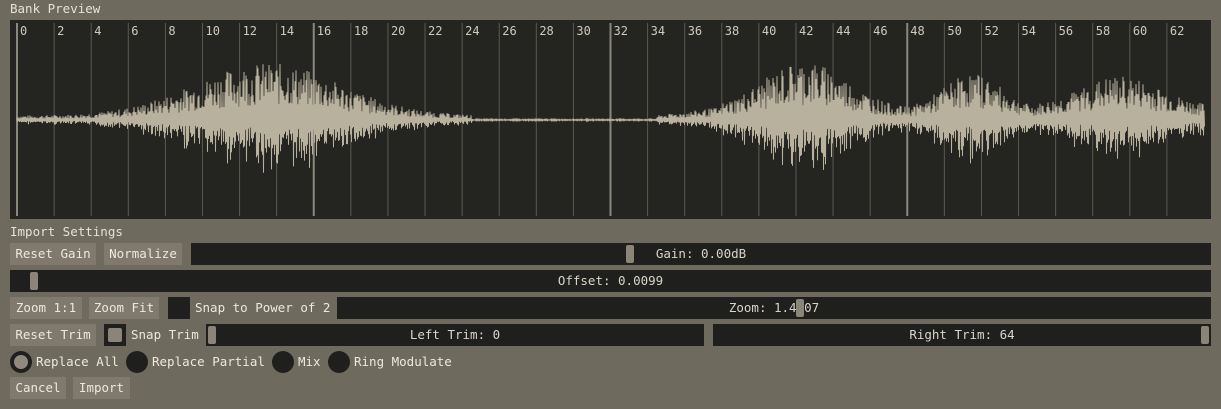 Image resolution: width=1221 pixels, height=409 pixels. Describe the element at coordinates (732, 31) in the screenshot. I see `ruler-tick-label: 38` at that location.